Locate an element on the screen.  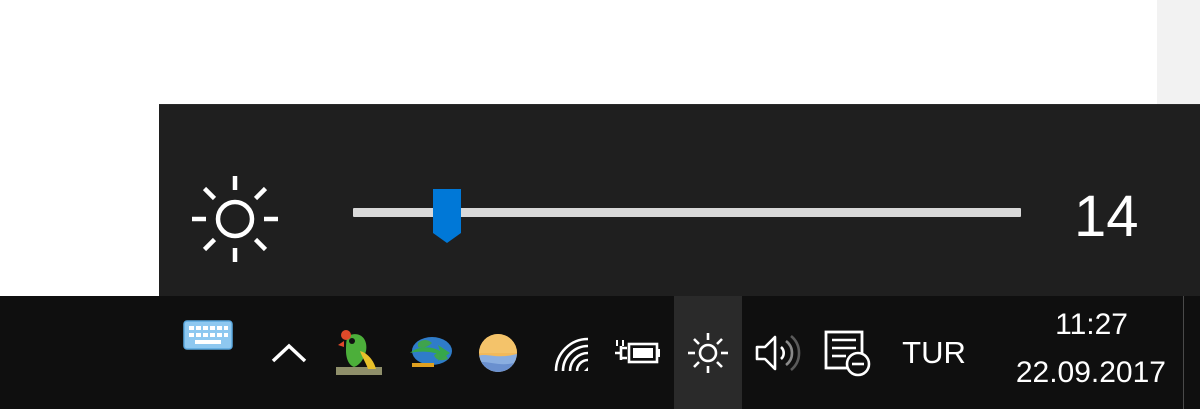
slider-thumb is located at coordinates (447, 216).